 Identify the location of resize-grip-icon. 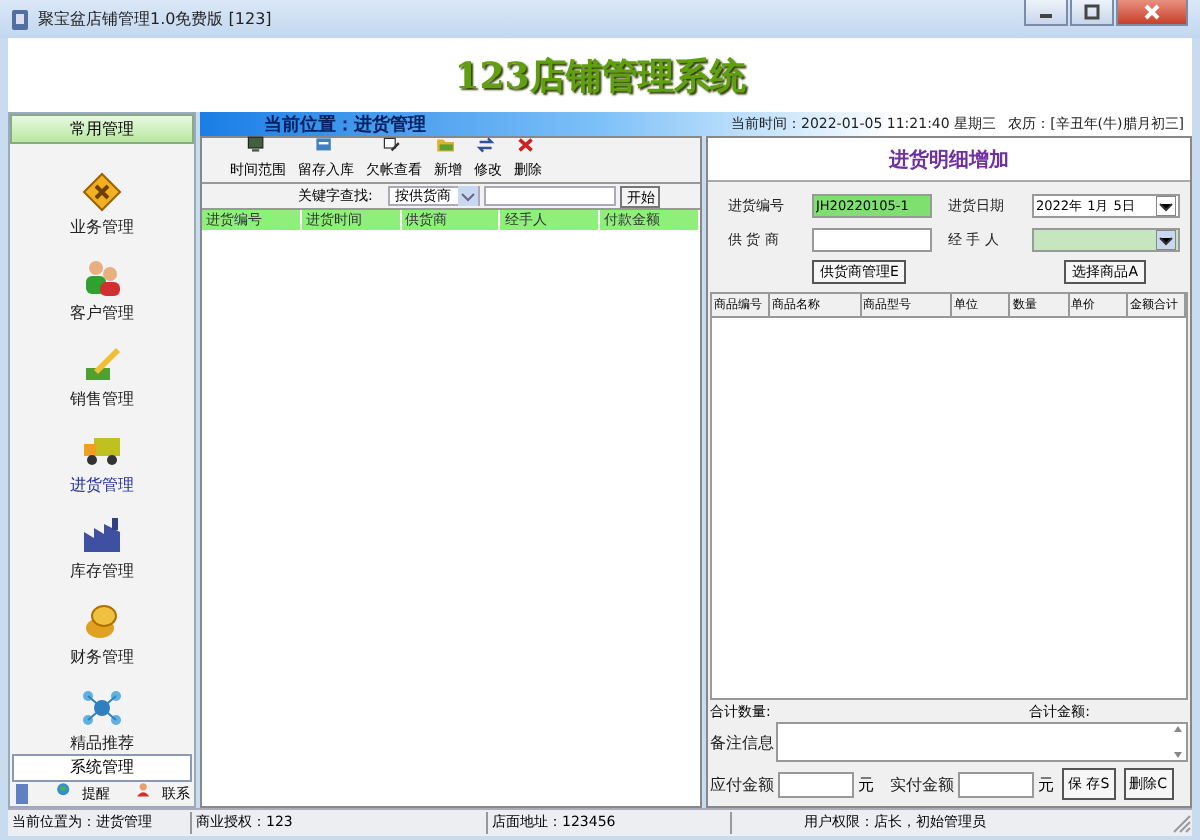
(1182, 823).